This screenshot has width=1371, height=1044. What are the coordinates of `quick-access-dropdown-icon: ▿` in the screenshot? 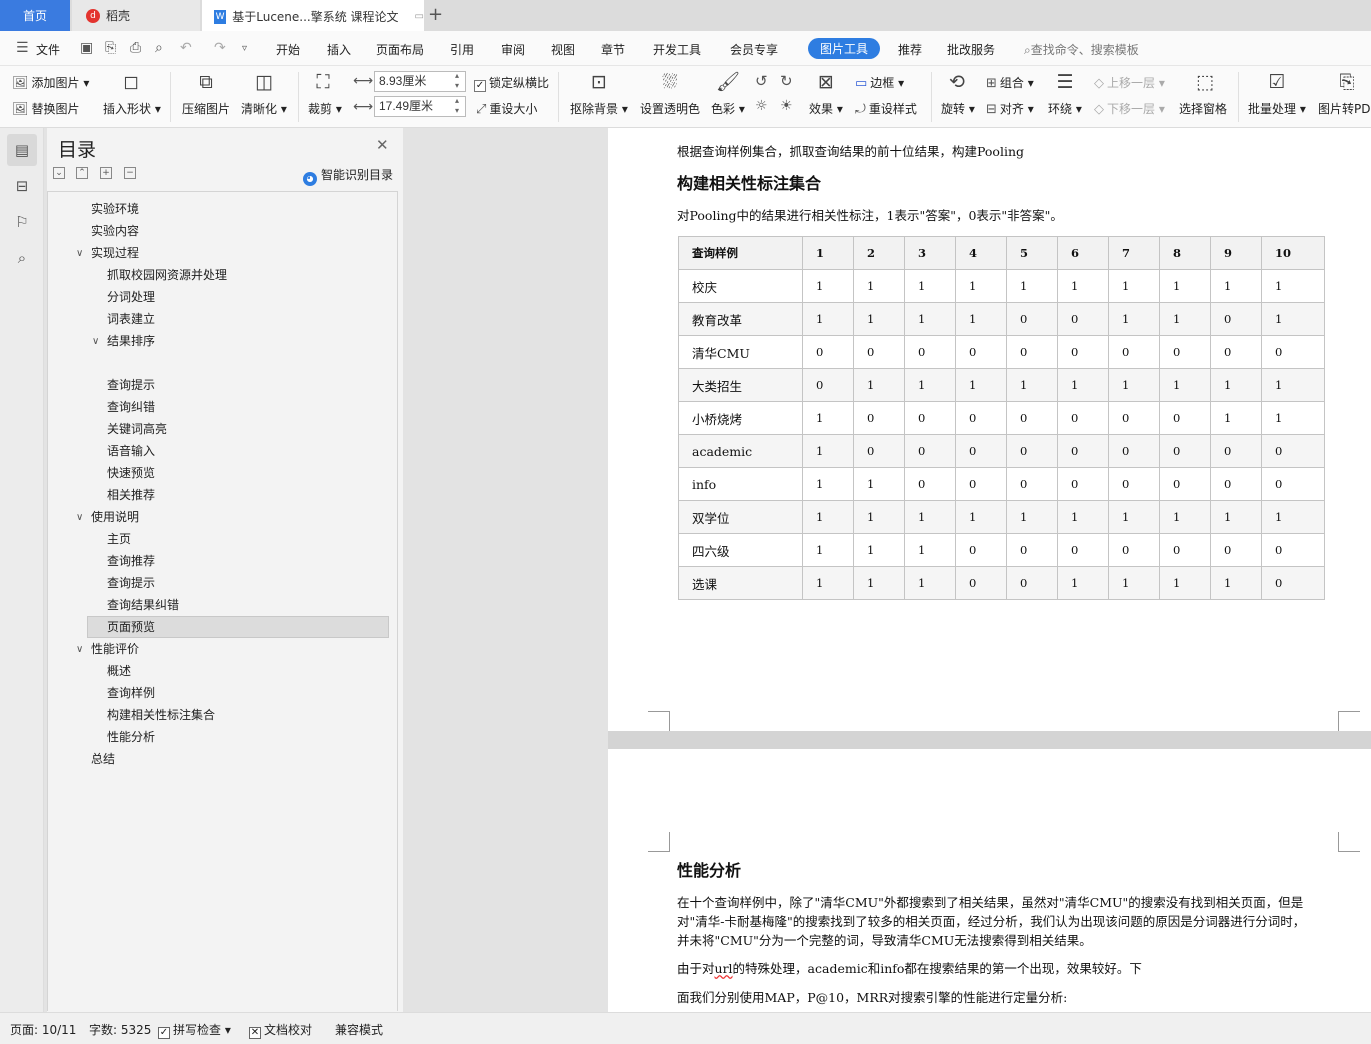 It's located at (244, 48).